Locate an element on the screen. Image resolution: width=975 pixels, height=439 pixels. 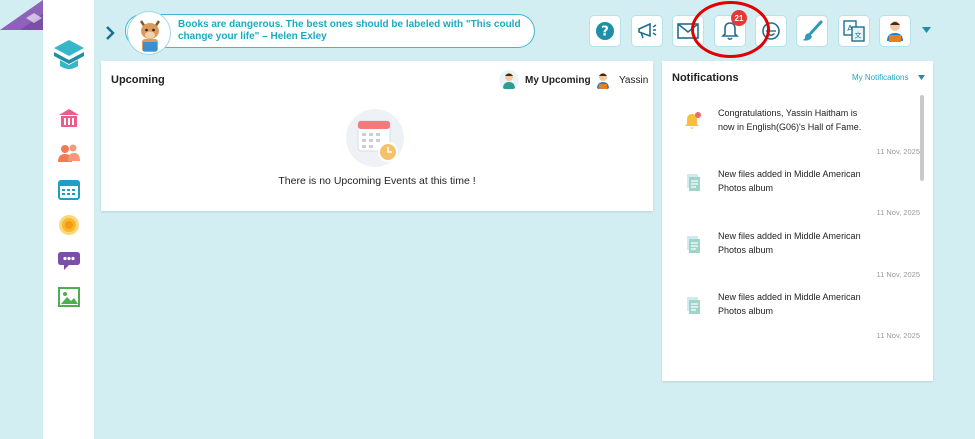
my-upcoming-label: My Upcoming is located at coordinates (558, 80).